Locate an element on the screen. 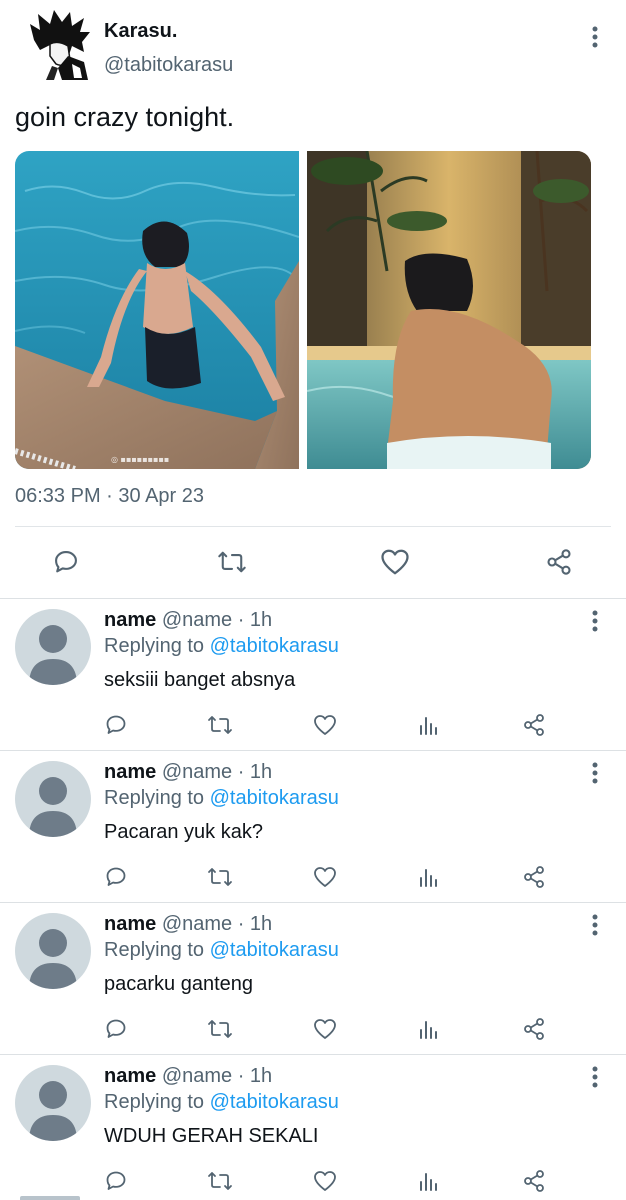  reply-text: seksiii banget absnya is located at coordinates (200, 680).